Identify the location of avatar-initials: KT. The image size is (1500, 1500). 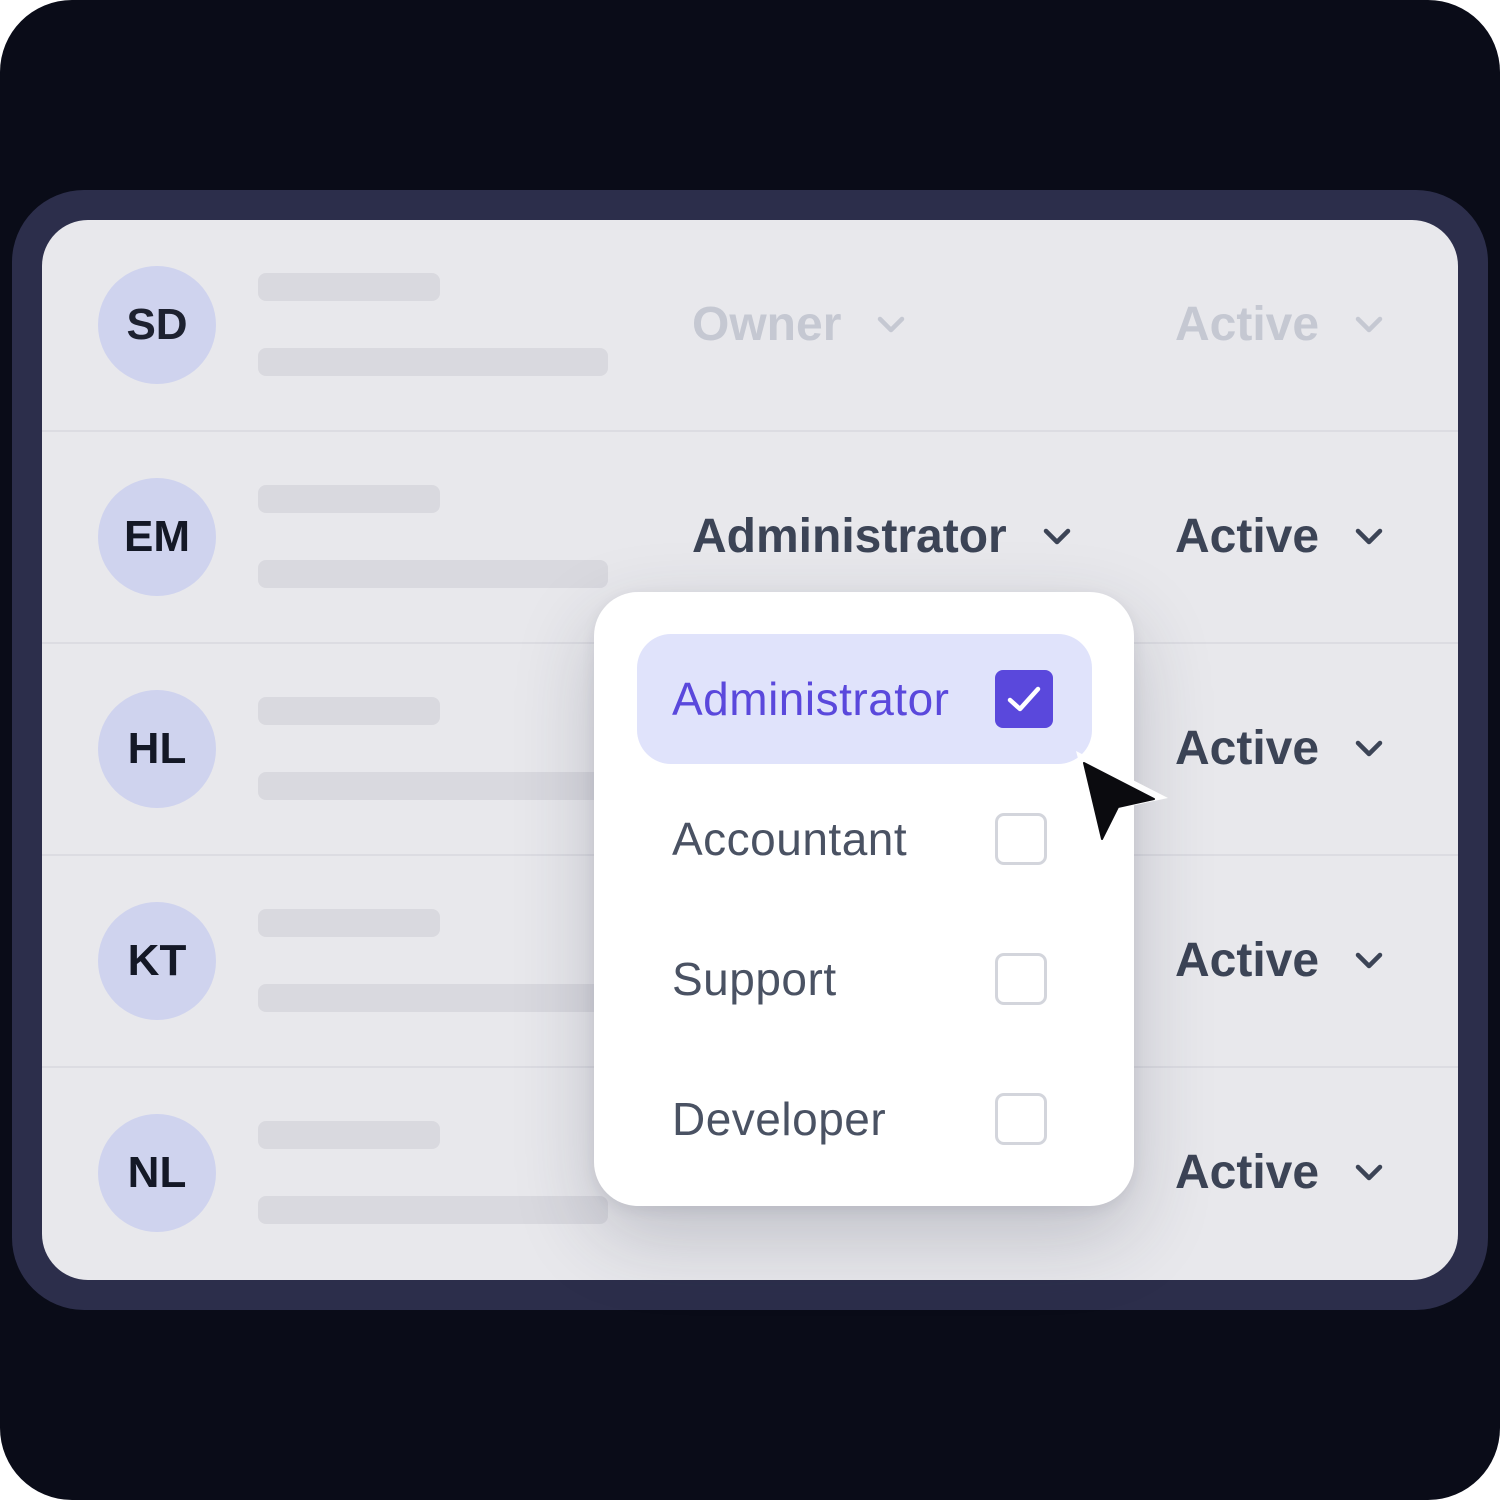
(157, 960).